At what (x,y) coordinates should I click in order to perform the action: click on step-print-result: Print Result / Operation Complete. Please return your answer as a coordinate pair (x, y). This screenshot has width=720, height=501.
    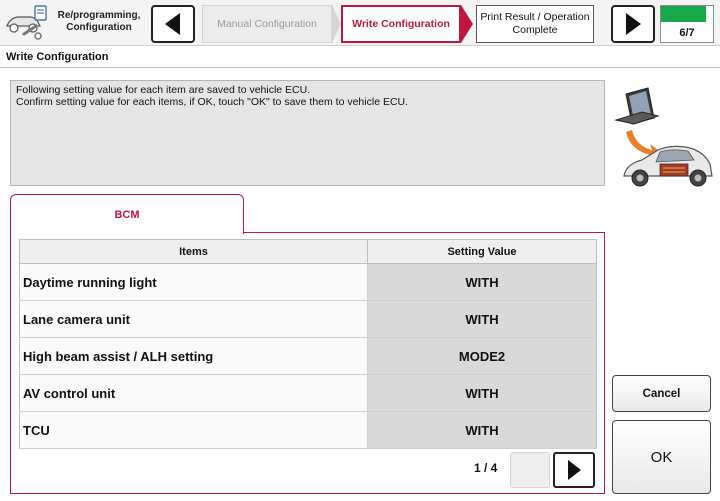
    Looking at the image, I should click on (535, 24).